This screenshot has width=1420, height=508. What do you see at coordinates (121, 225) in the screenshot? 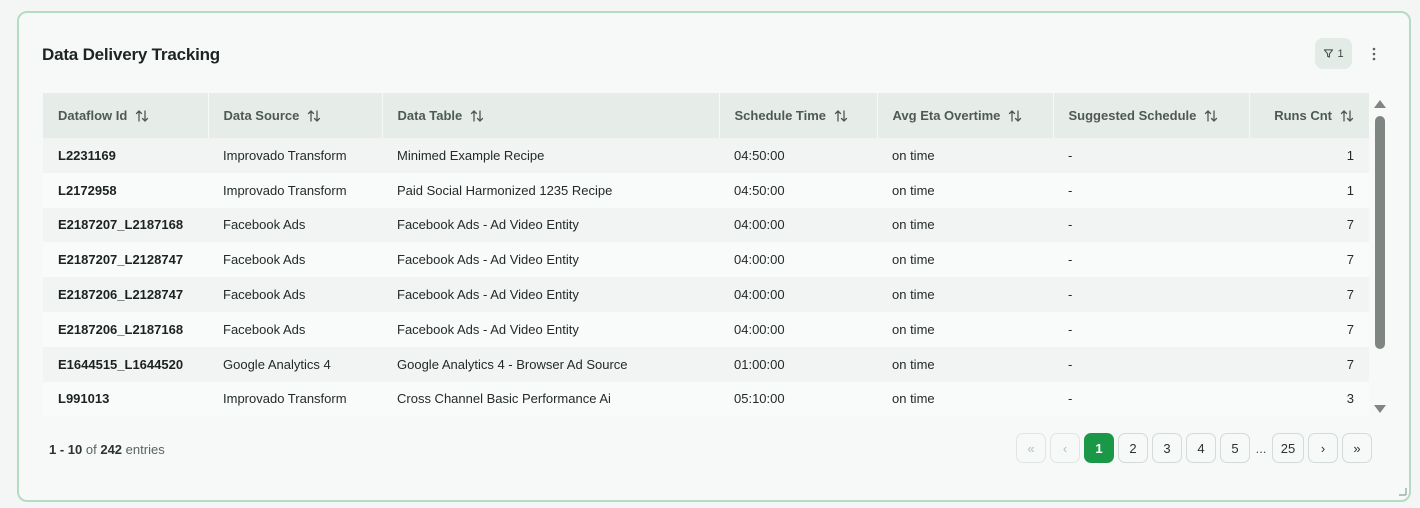
I see `table-cell: E2187207_L2187168` at bounding box center [121, 225].